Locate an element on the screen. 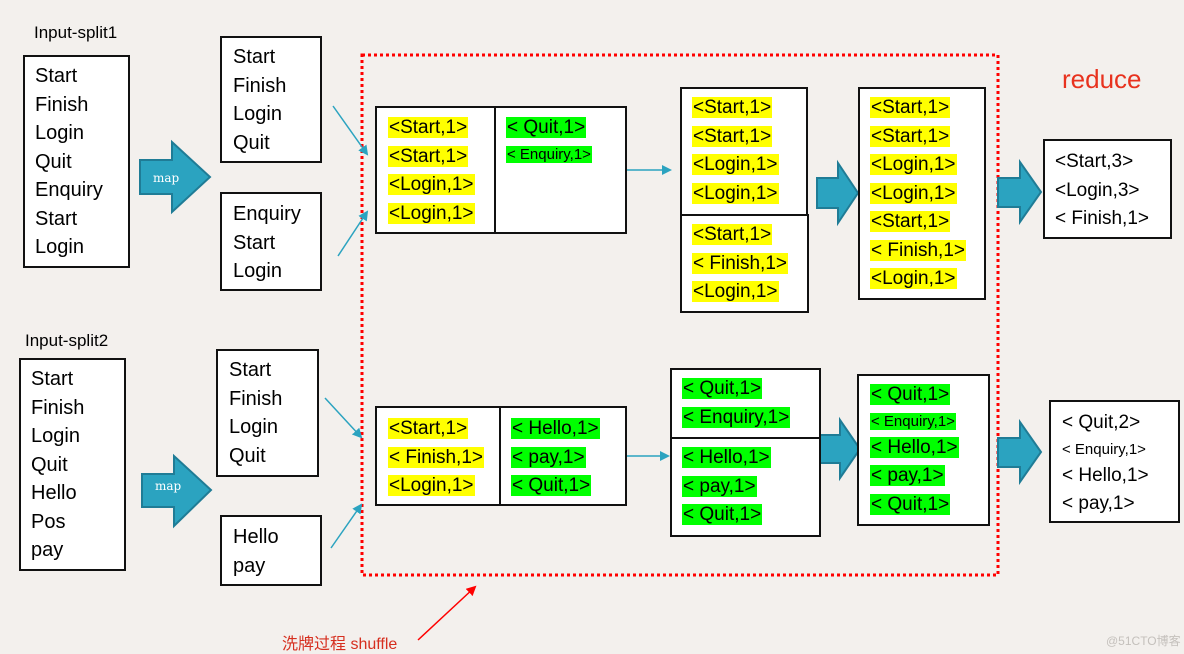 Image resolution: width=1184 pixels, height=654 pixels. merge-box-1-bottom: <Start,1> < Finish,1> <Login,1> is located at coordinates (744, 263).